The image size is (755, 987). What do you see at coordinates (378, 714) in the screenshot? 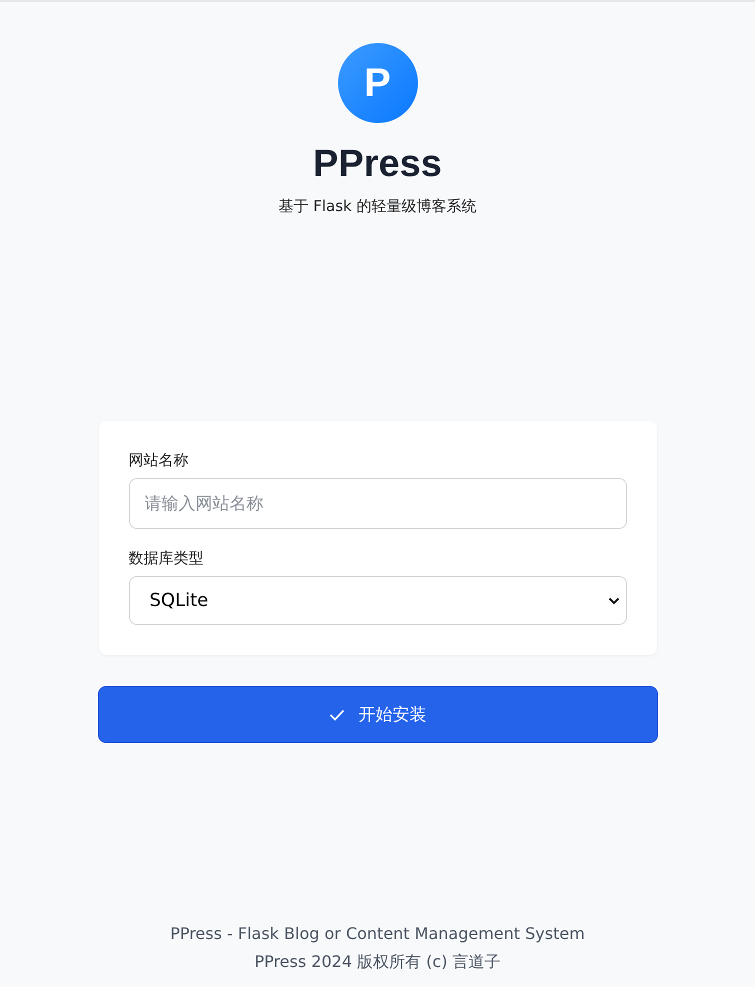
I see `install-button: 开始安装` at bounding box center [378, 714].